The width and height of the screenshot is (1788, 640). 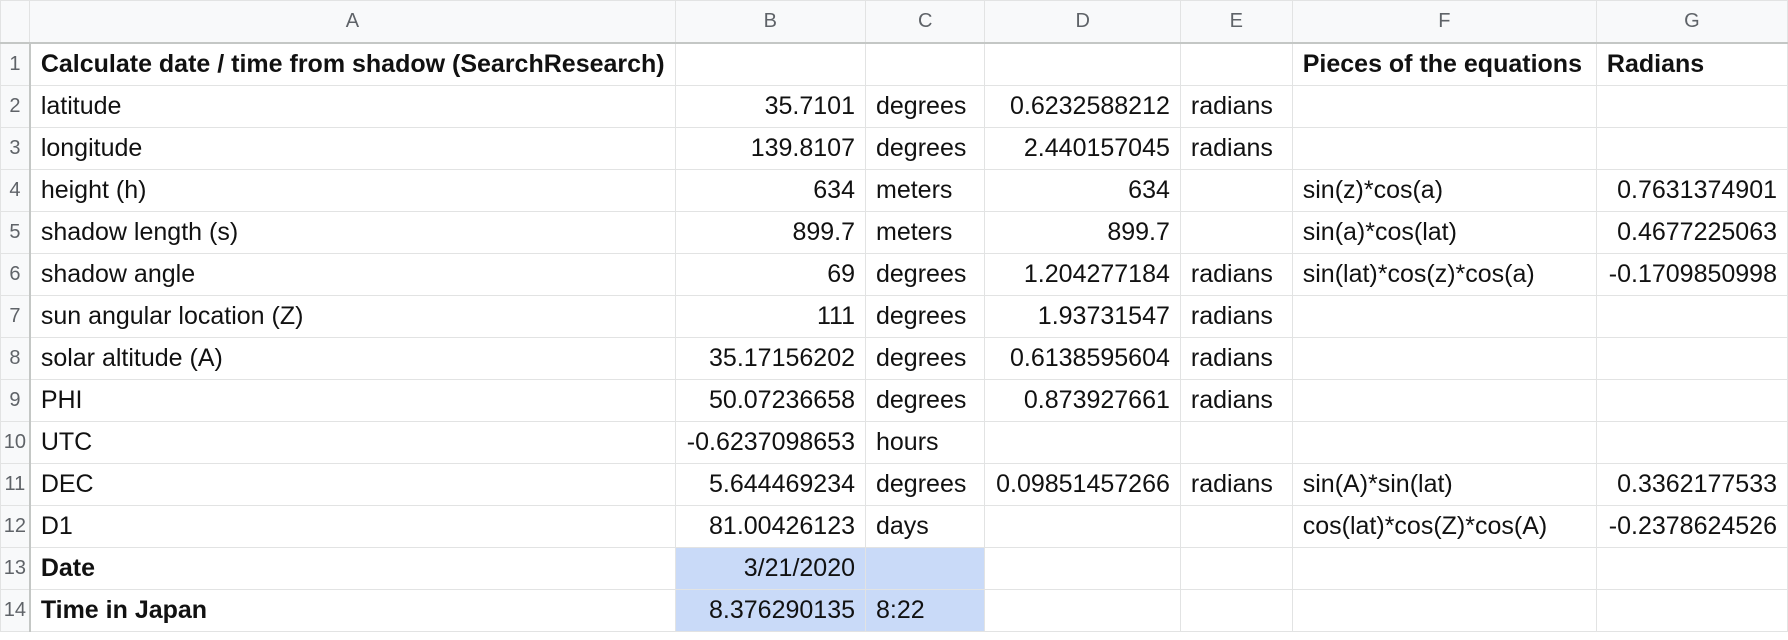 What do you see at coordinates (1444, 400) in the screenshot?
I see `cell-f9` at bounding box center [1444, 400].